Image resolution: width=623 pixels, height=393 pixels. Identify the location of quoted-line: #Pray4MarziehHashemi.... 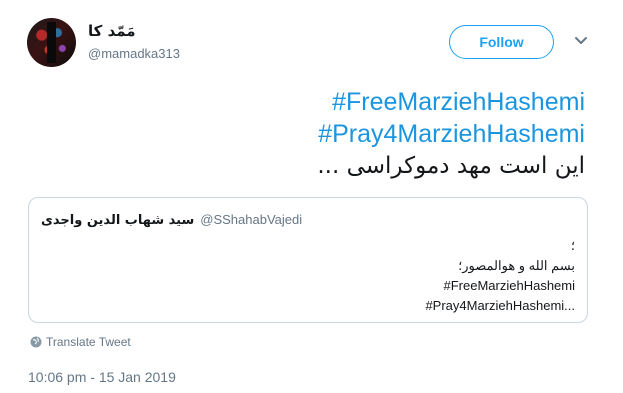
(500, 305).